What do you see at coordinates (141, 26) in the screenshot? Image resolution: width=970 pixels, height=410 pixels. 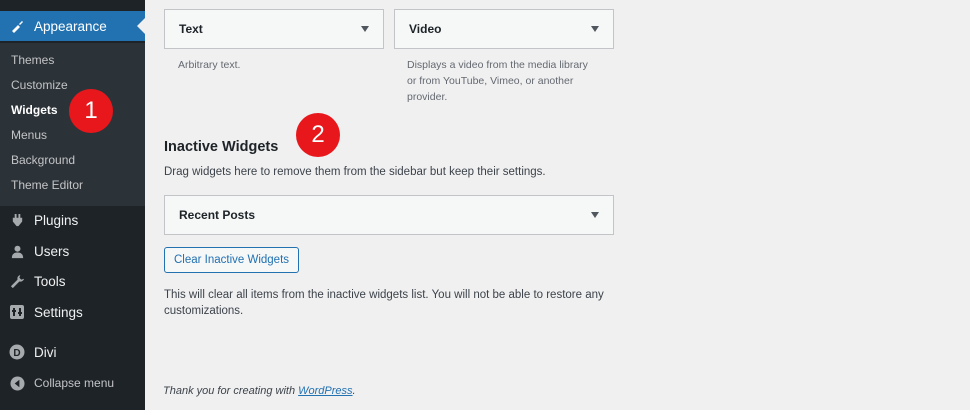 I see `active-indicator` at bounding box center [141, 26].